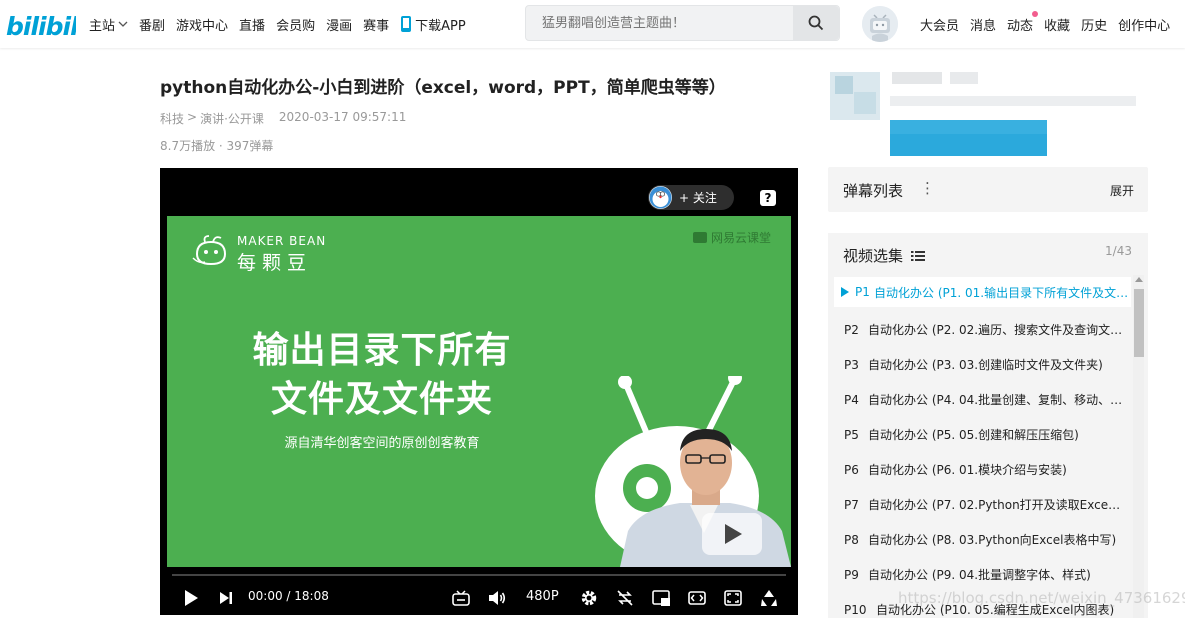  What do you see at coordinates (295, 24) in the screenshot?
I see `nav-shop: 会员购` at bounding box center [295, 24].